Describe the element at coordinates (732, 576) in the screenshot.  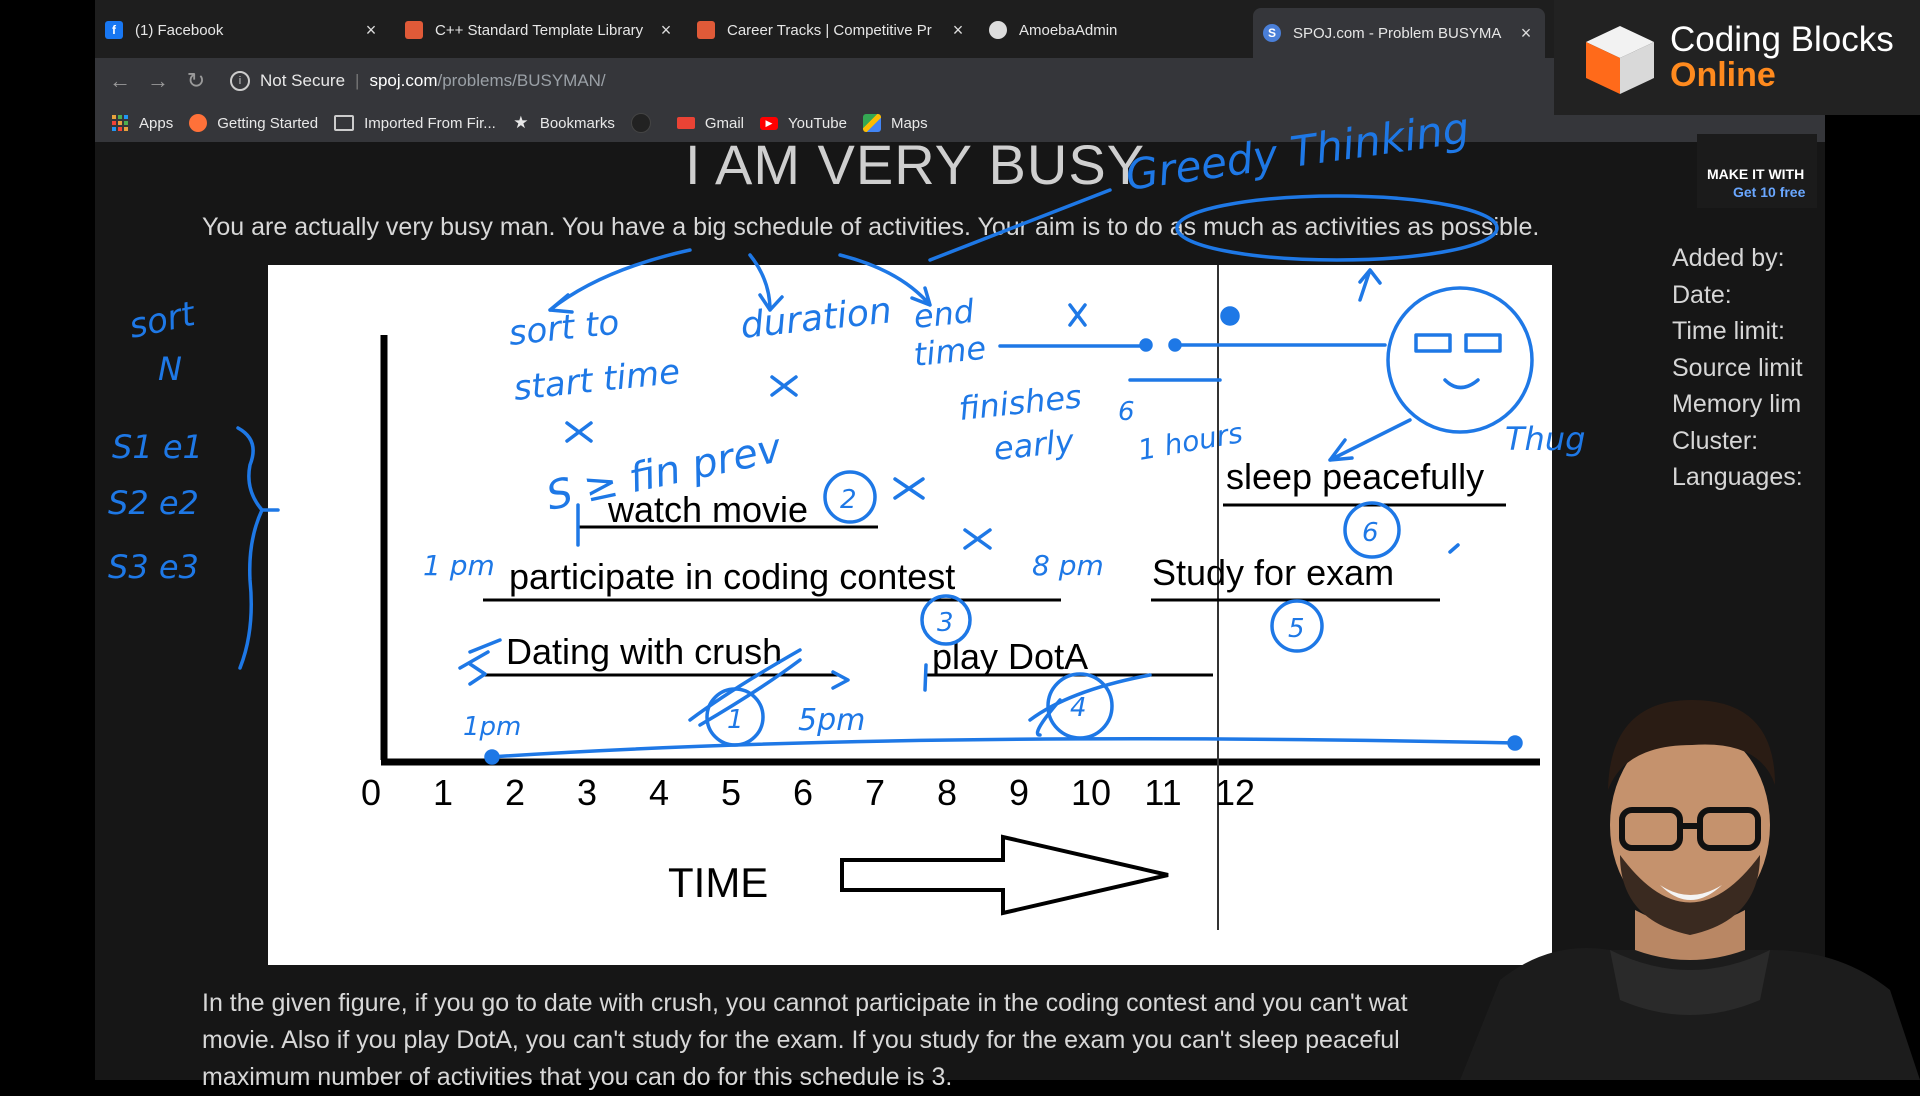
I see `figure-activity-contest: participate in coding contest` at that location.